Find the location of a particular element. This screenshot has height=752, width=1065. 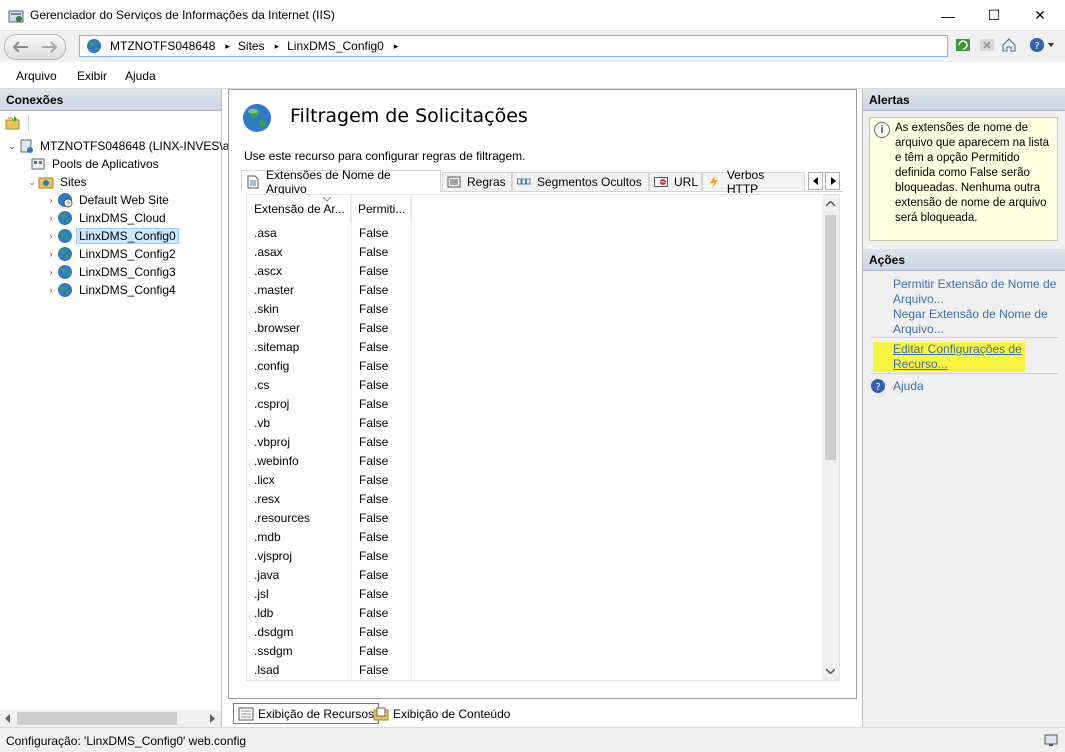

stop-icon is located at coordinates (987, 45).